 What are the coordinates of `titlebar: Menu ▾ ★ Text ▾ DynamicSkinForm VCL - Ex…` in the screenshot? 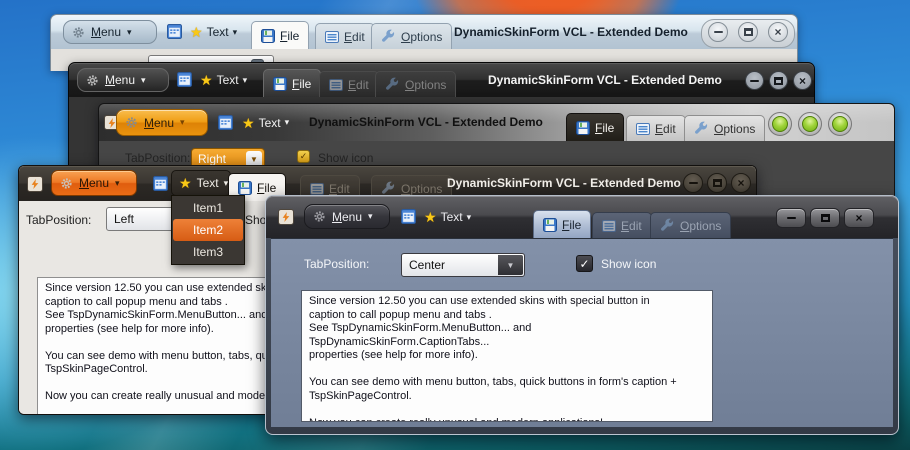 It's located at (496, 123).